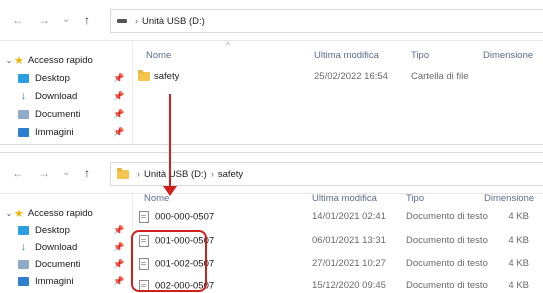 The image size is (543, 293). I want to click on drive-icon, so click(122, 21).